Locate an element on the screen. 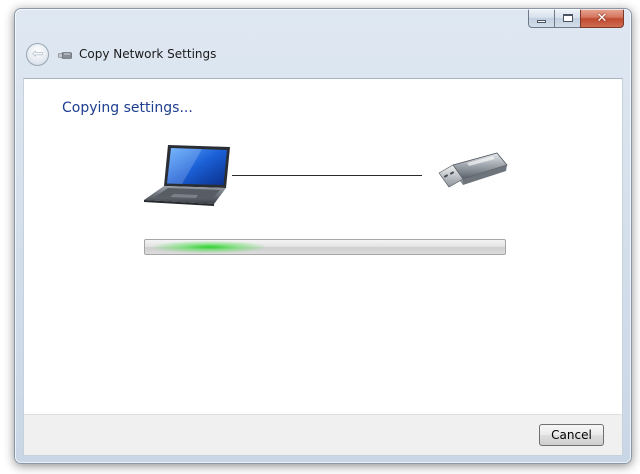 The width and height of the screenshot is (640, 474). close-icon: ✕ is located at coordinates (602, 18).